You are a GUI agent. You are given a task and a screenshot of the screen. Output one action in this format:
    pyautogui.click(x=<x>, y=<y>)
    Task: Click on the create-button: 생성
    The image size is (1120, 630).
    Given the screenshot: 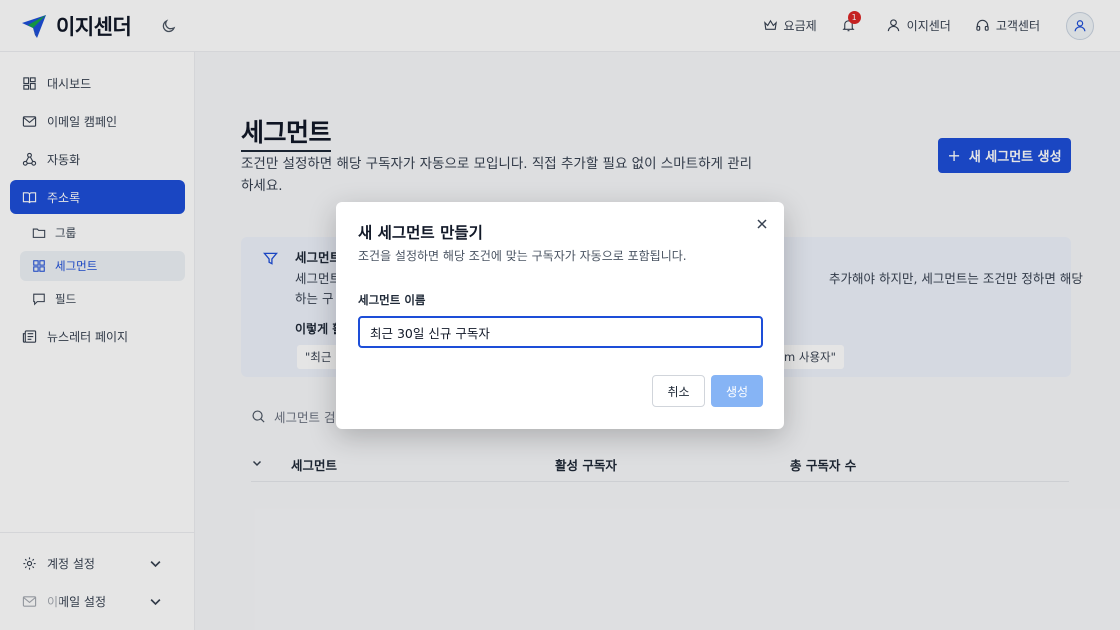 What is the action you would take?
    pyautogui.click(x=737, y=391)
    